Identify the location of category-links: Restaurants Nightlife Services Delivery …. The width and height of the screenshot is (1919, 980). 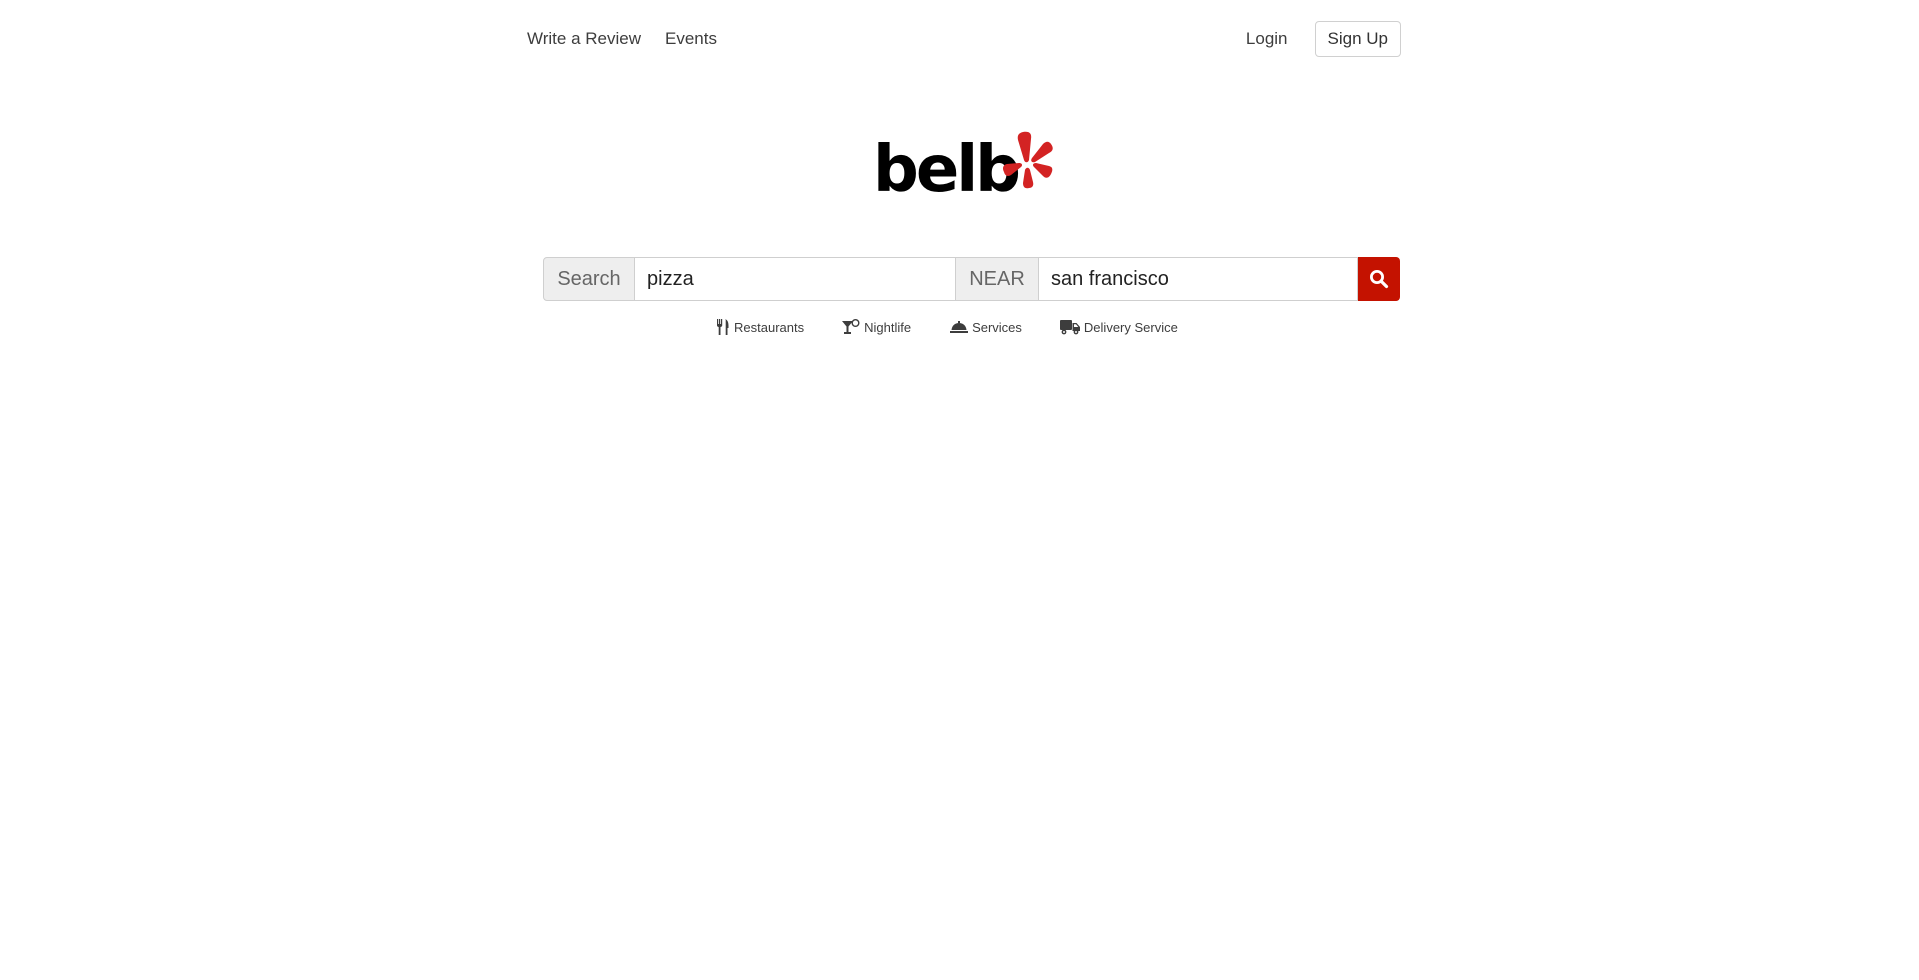
(947, 327).